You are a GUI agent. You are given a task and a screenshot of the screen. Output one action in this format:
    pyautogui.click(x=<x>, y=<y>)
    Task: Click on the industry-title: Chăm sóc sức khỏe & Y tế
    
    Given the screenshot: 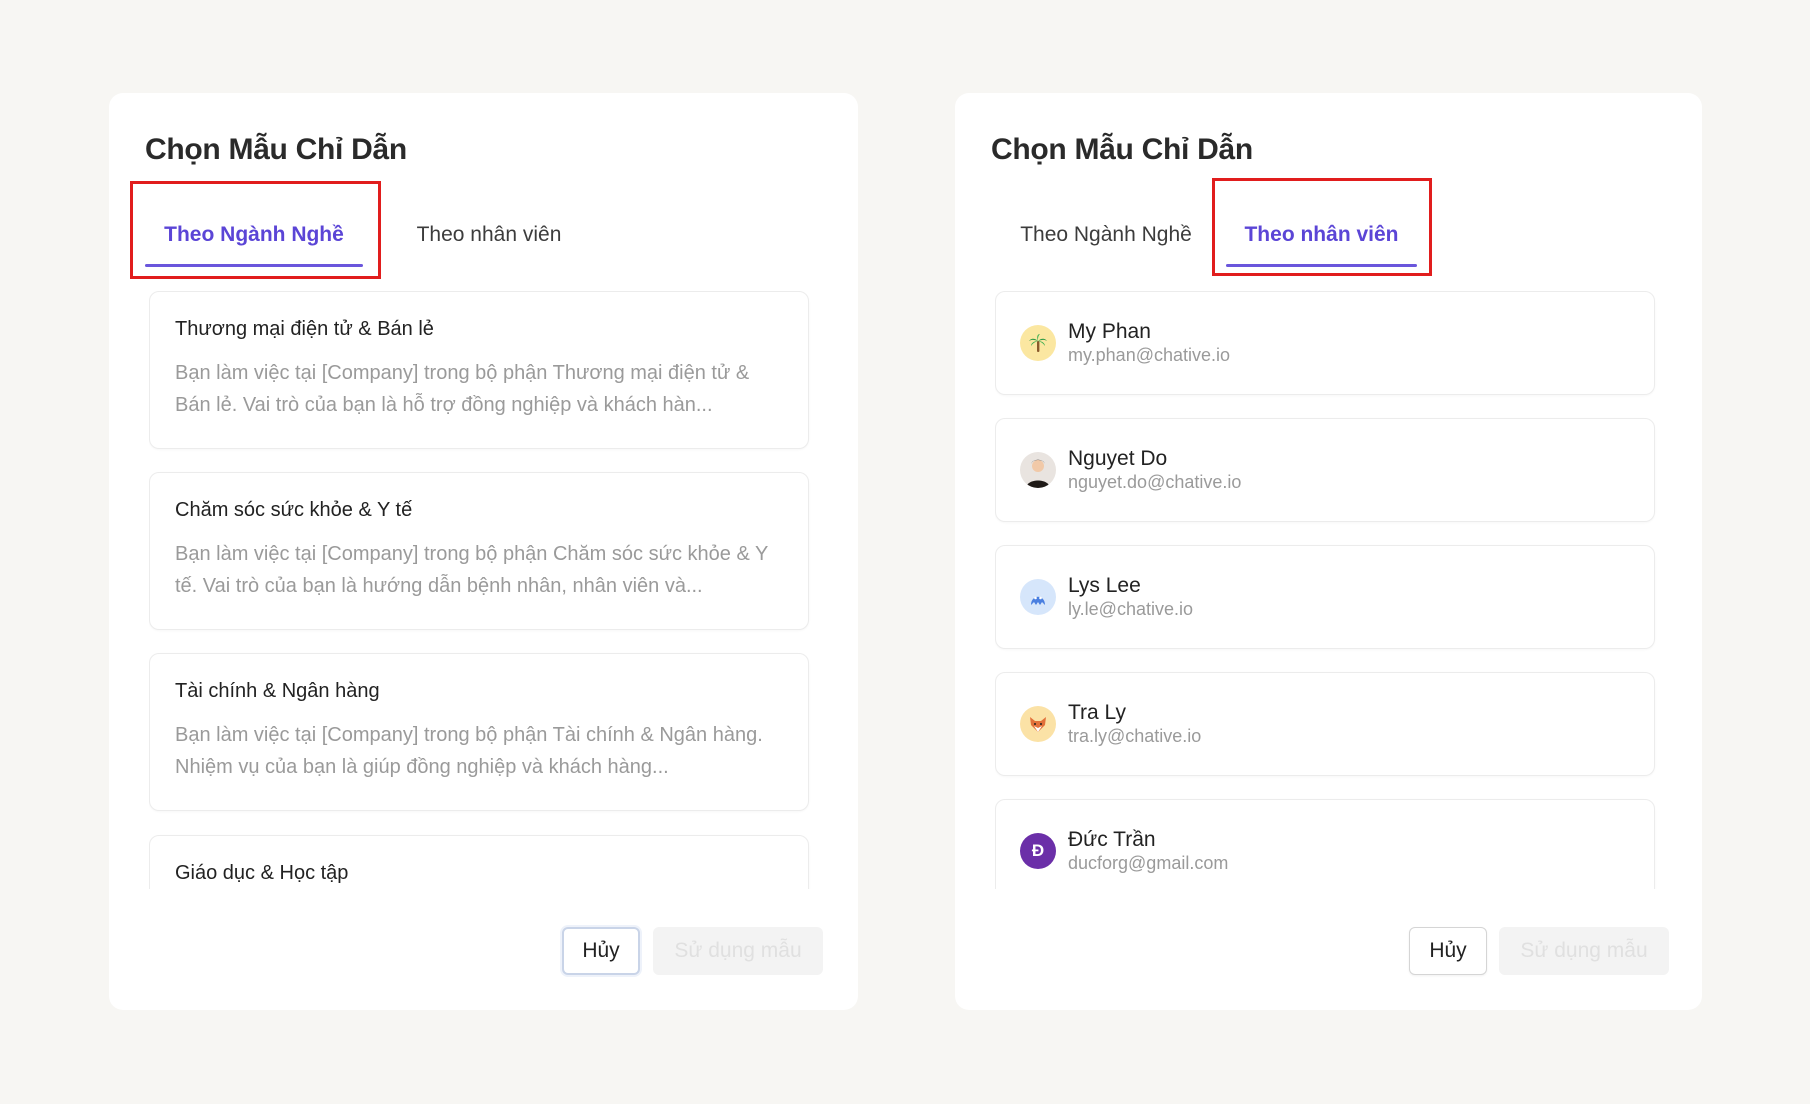 What is the action you would take?
    pyautogui.click(x=294, y=510)
    